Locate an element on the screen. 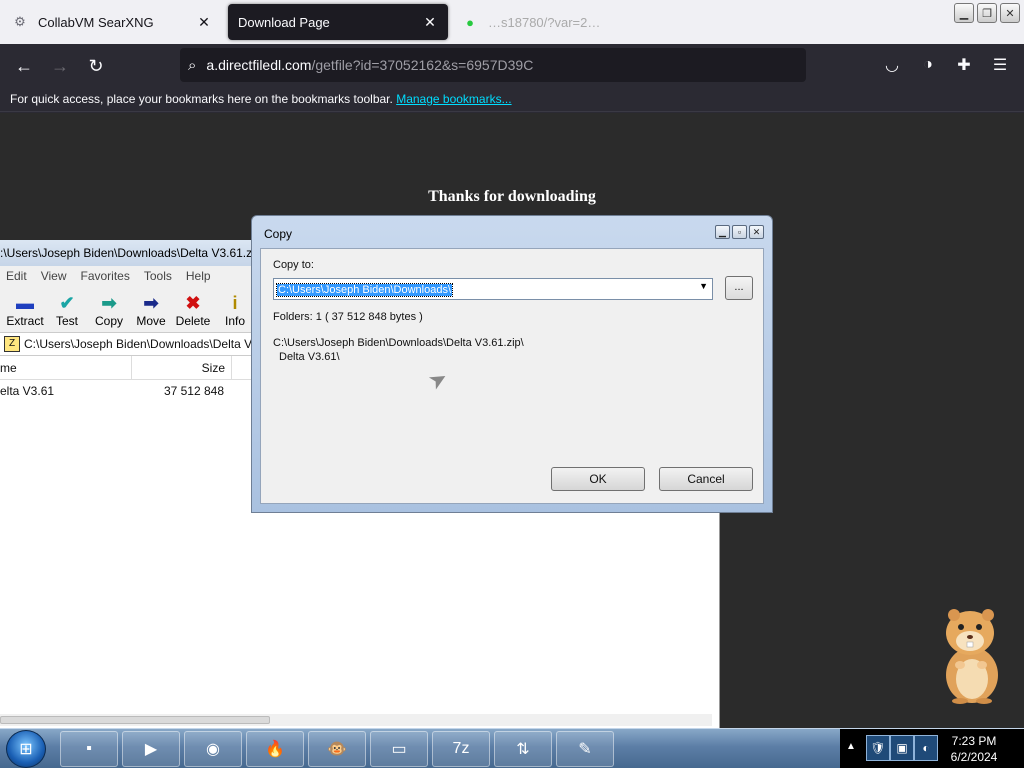 The width and height of the screenshot is (1024, 768). extract-button: ▬ Extract is located at coordinates (25, 312).